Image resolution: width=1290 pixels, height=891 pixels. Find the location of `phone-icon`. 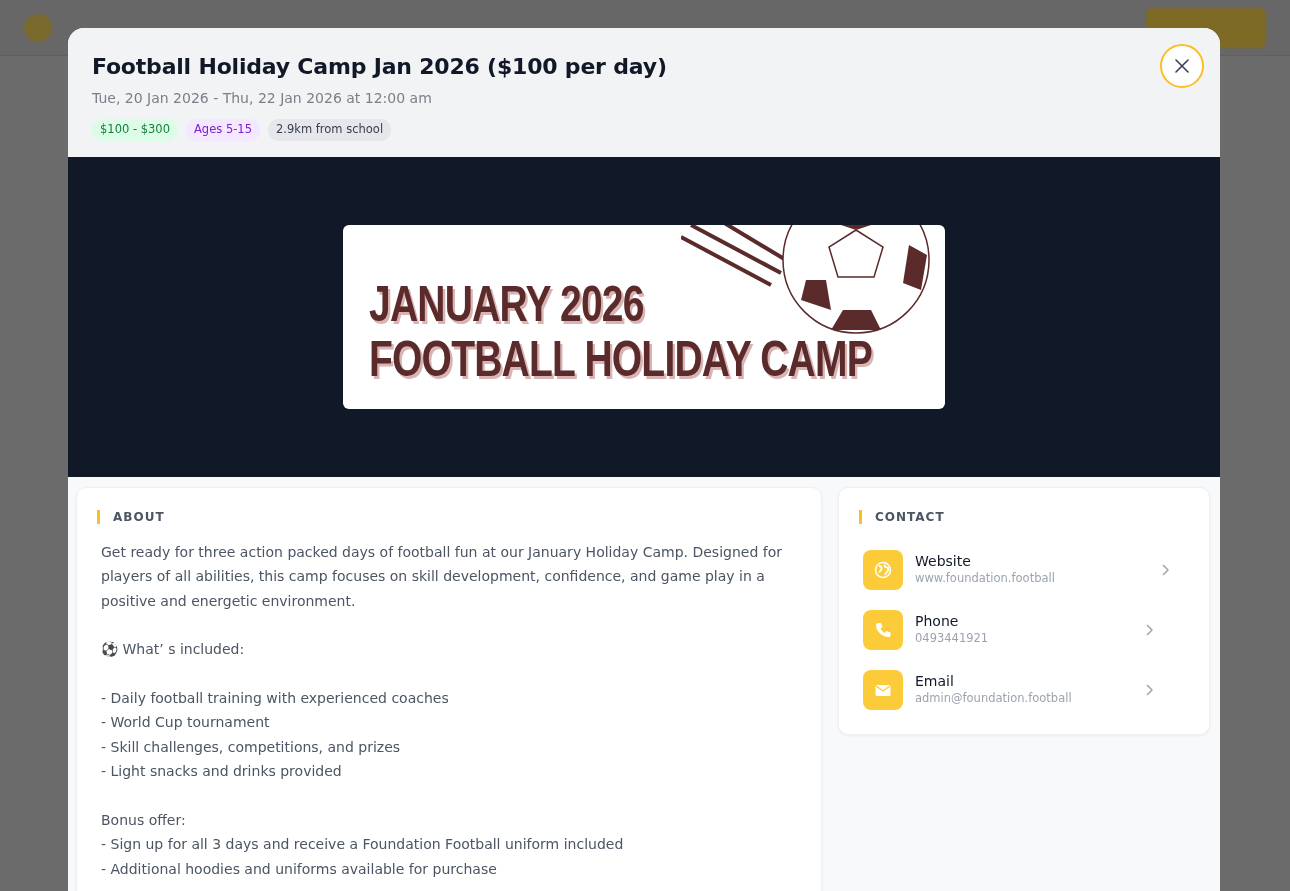

phone-icon is located at coordinates (883, 629).